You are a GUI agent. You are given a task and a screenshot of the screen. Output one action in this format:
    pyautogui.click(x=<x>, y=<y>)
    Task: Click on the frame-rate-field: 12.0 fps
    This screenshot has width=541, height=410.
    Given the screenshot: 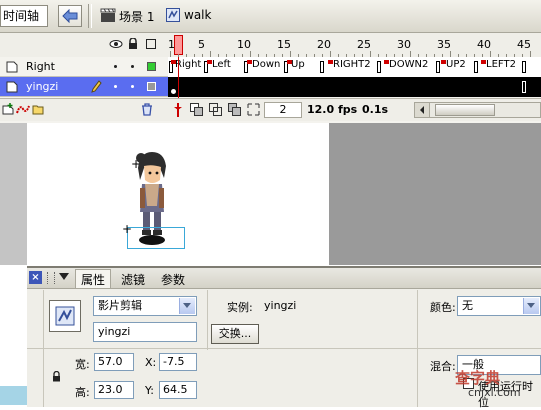 What is the action you would take?
    pyautogui.click(x=333, y=110)
    